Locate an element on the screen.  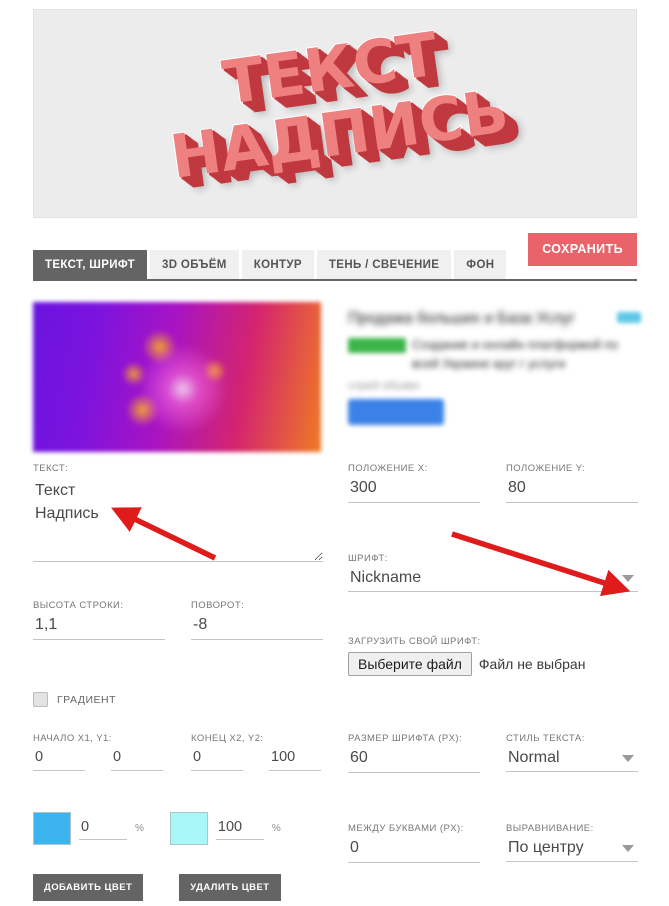
gradient-x2-input is located at coordinates (217, 758).